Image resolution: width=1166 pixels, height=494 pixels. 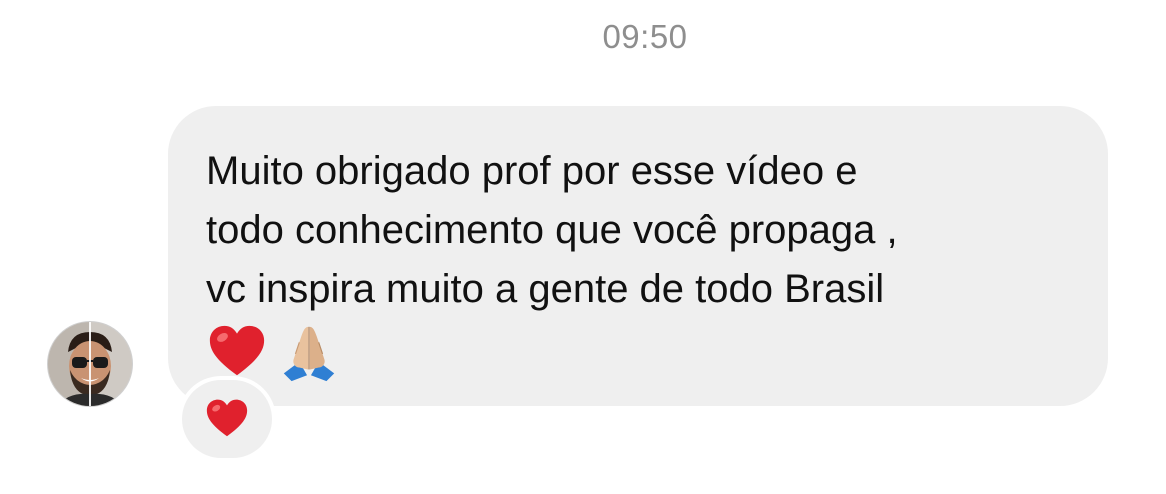 I want to click on sender-avatar, so click(x=90, y=364).